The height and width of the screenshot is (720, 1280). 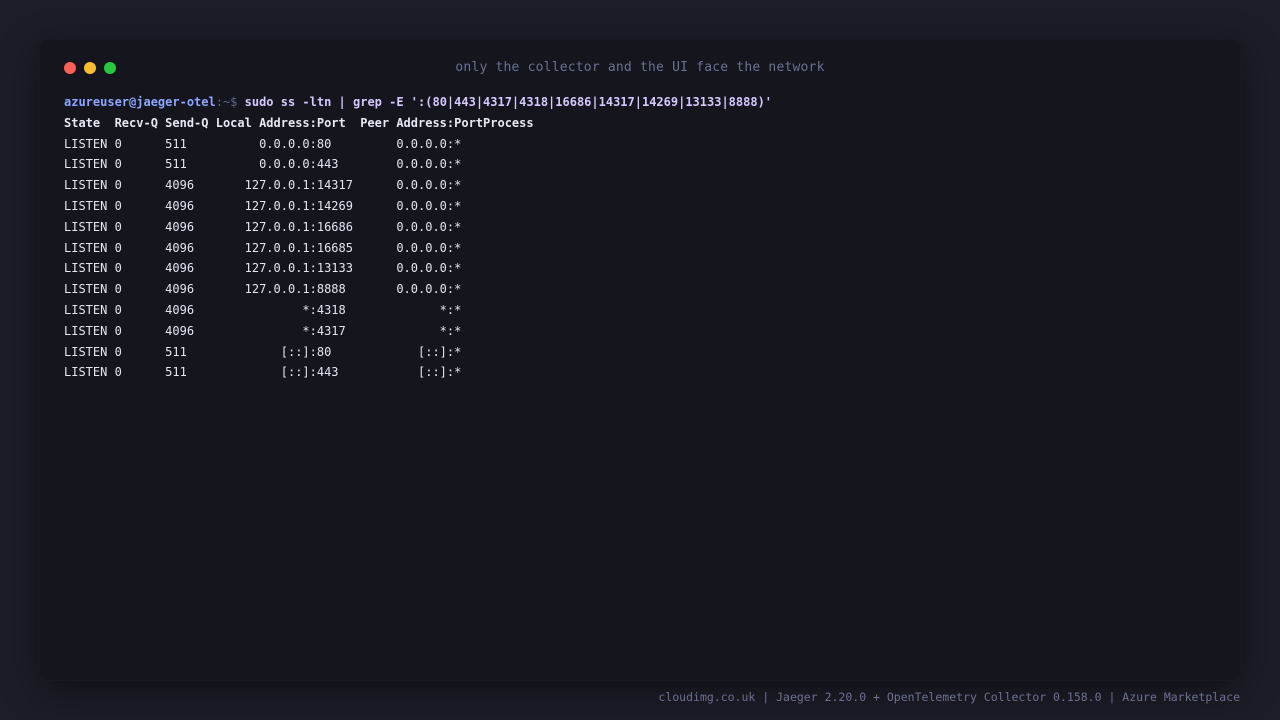 What do you see at coordinates (263, 164) in the screenshot?
I see `socket-row: LISTEN 0 511 0.0.0.0:443 0.0.0.0:*` at bounding box center [263, 164].